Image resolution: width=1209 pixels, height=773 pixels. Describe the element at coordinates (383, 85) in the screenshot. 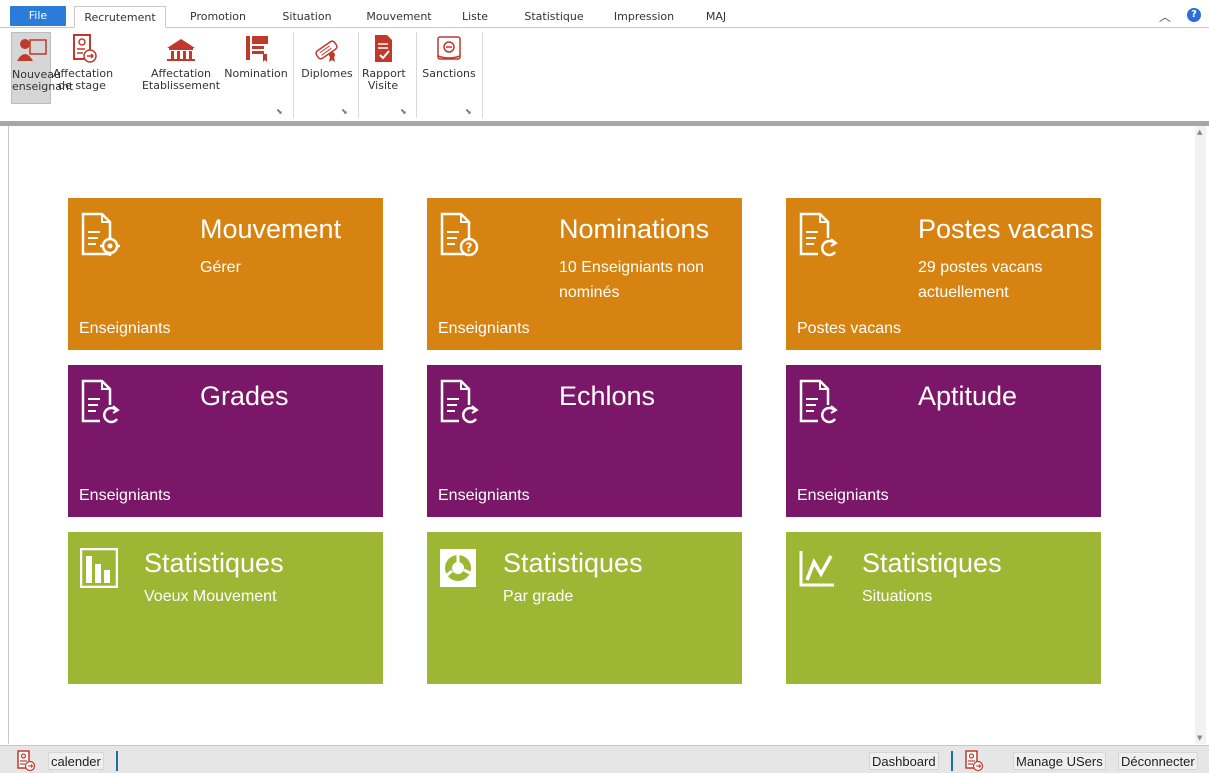

I see `rapport-label-2: Visite` at that location.